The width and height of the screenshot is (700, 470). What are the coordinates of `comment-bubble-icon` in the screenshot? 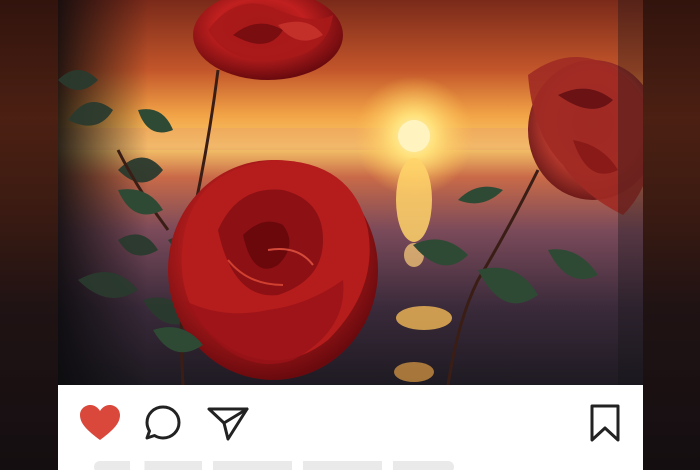 It's located at (163, 423).